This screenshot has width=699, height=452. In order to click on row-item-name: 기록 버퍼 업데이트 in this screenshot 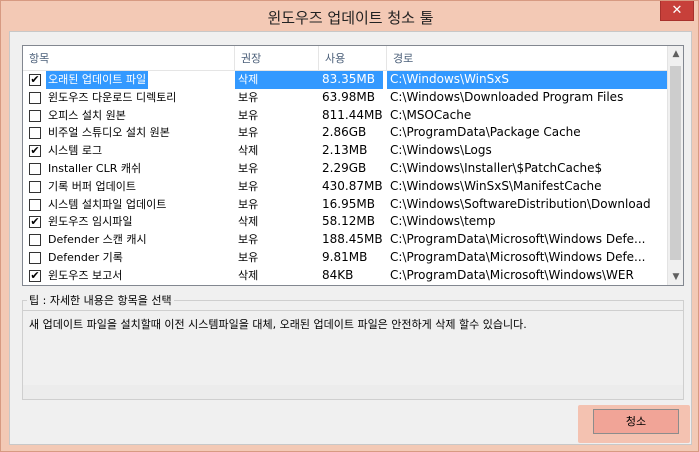, I will do `click(92, 186)`.